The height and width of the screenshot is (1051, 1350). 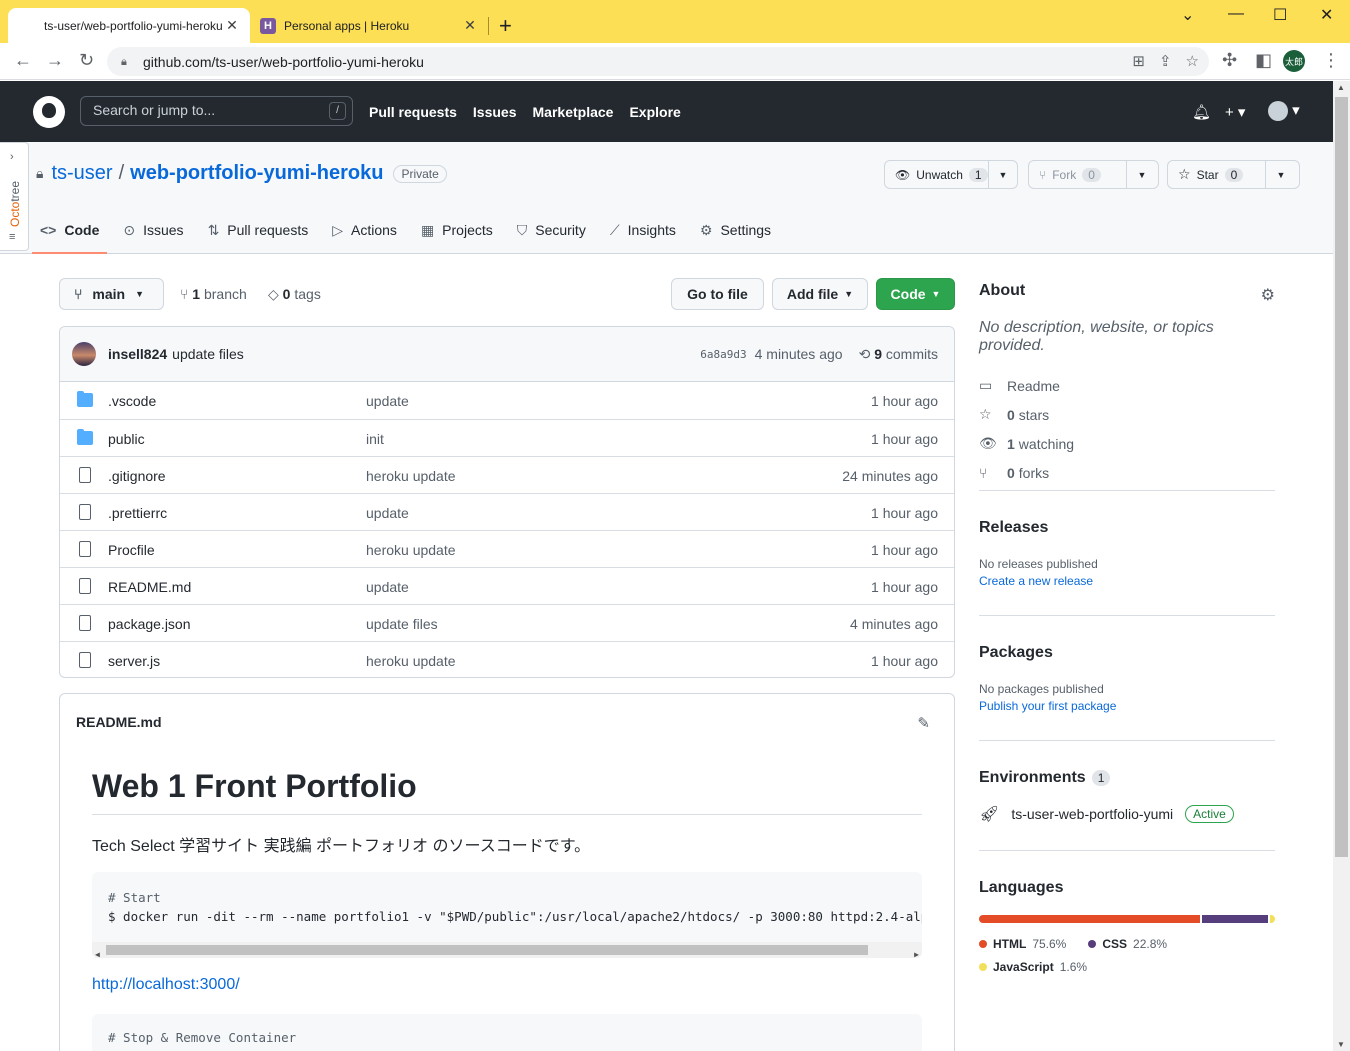 I want to click on octotree-toggle: › Octotree ≡, so click(x=14, y=196).